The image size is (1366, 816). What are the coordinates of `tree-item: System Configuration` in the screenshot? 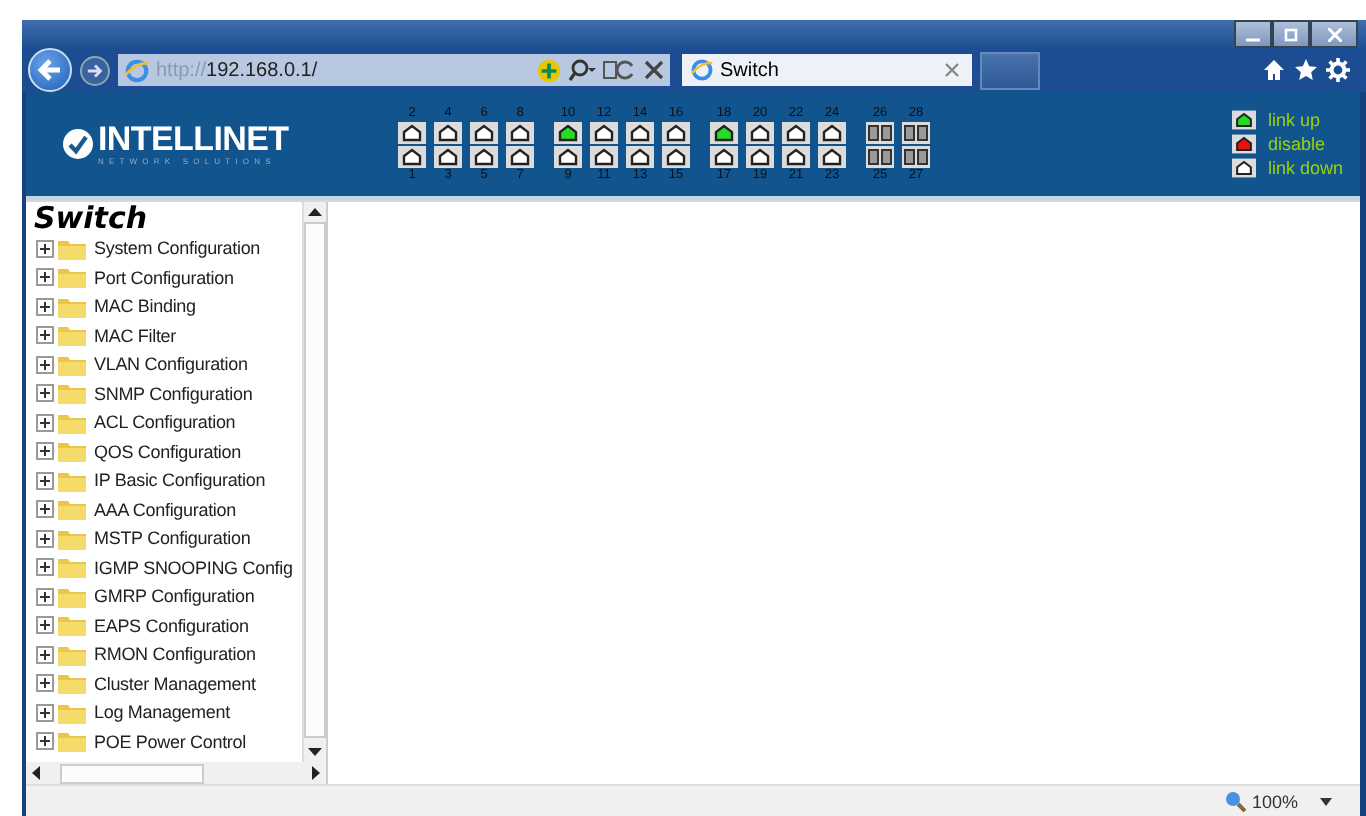 It's located at (177, 248).